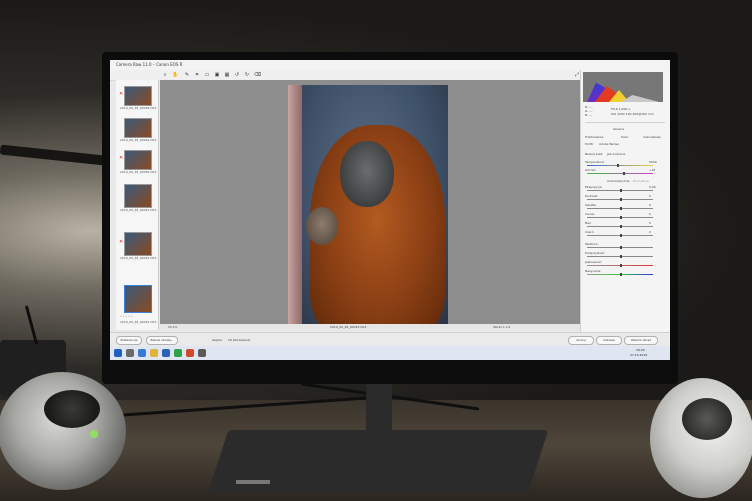  I want to click on section-basic: Główne, so click(619, 129).